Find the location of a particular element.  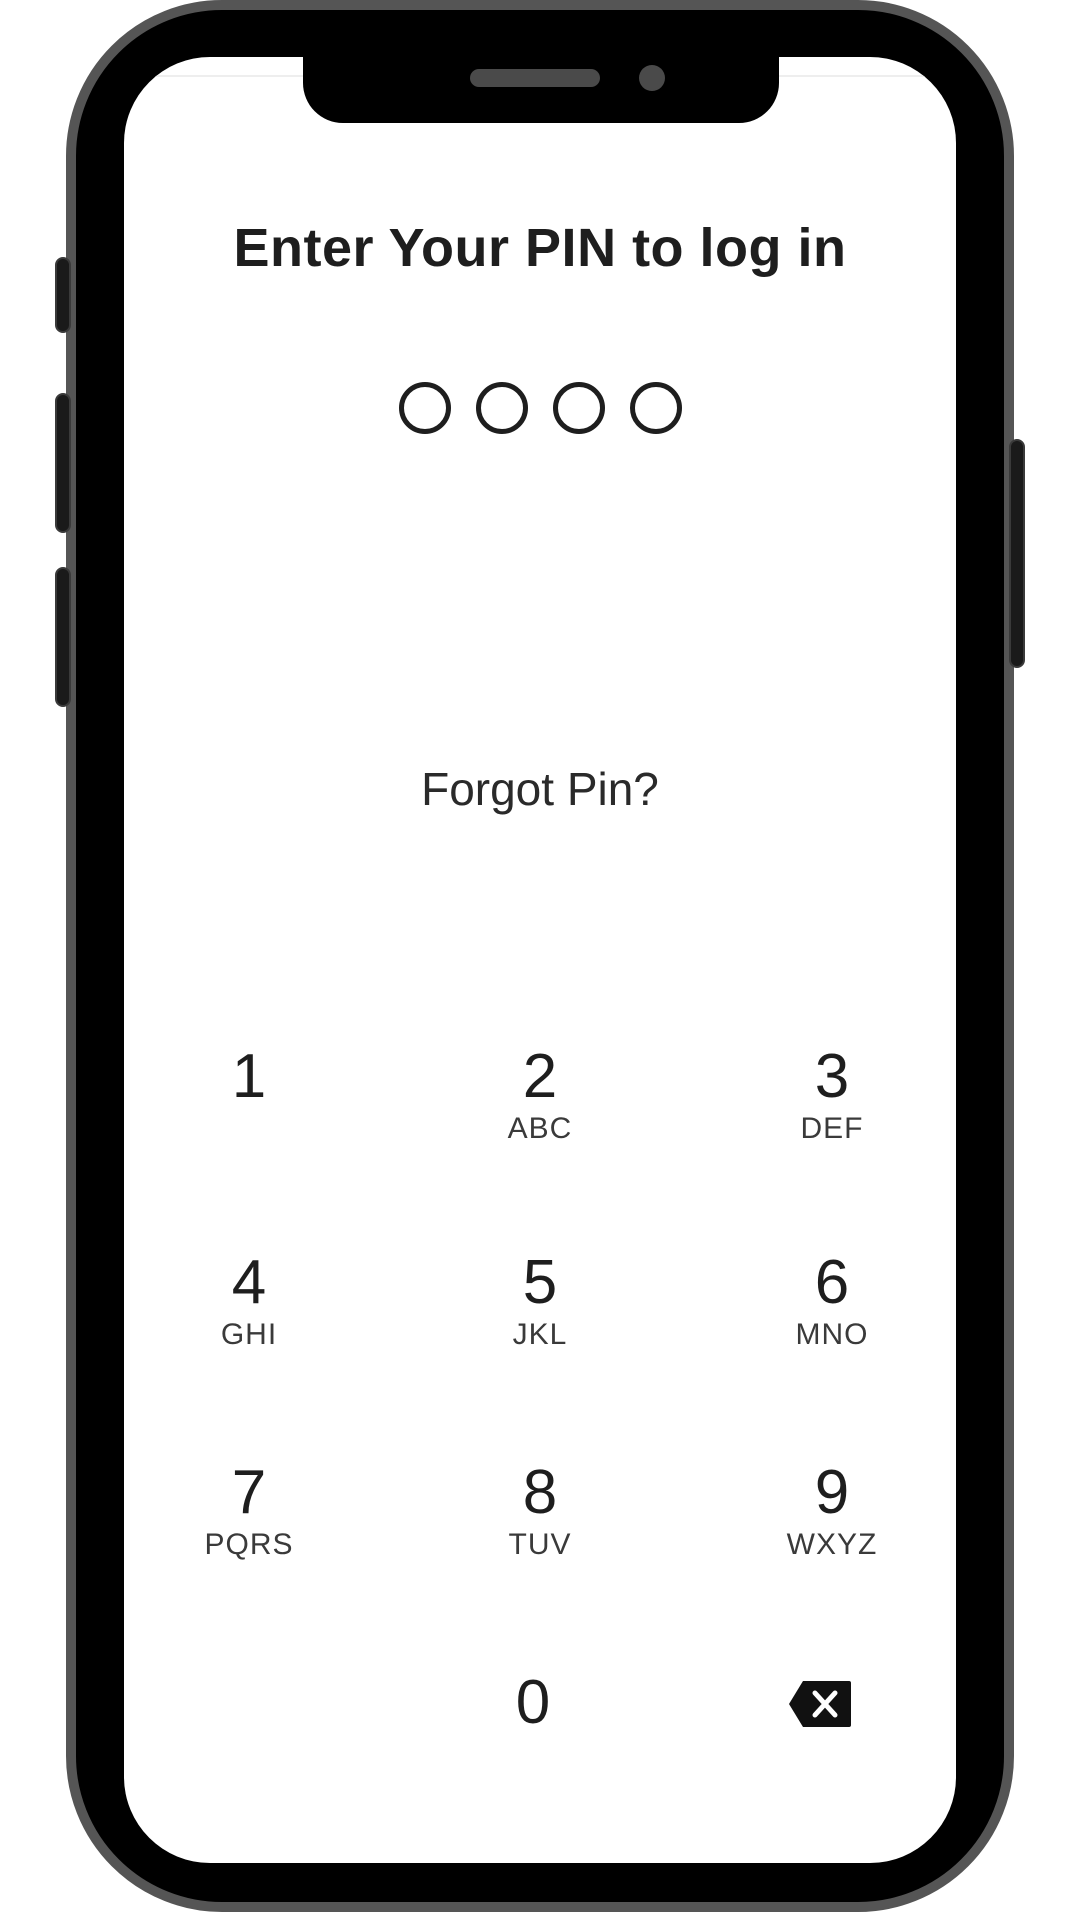

key-0: 0 is located at coordinates (533, 1748).